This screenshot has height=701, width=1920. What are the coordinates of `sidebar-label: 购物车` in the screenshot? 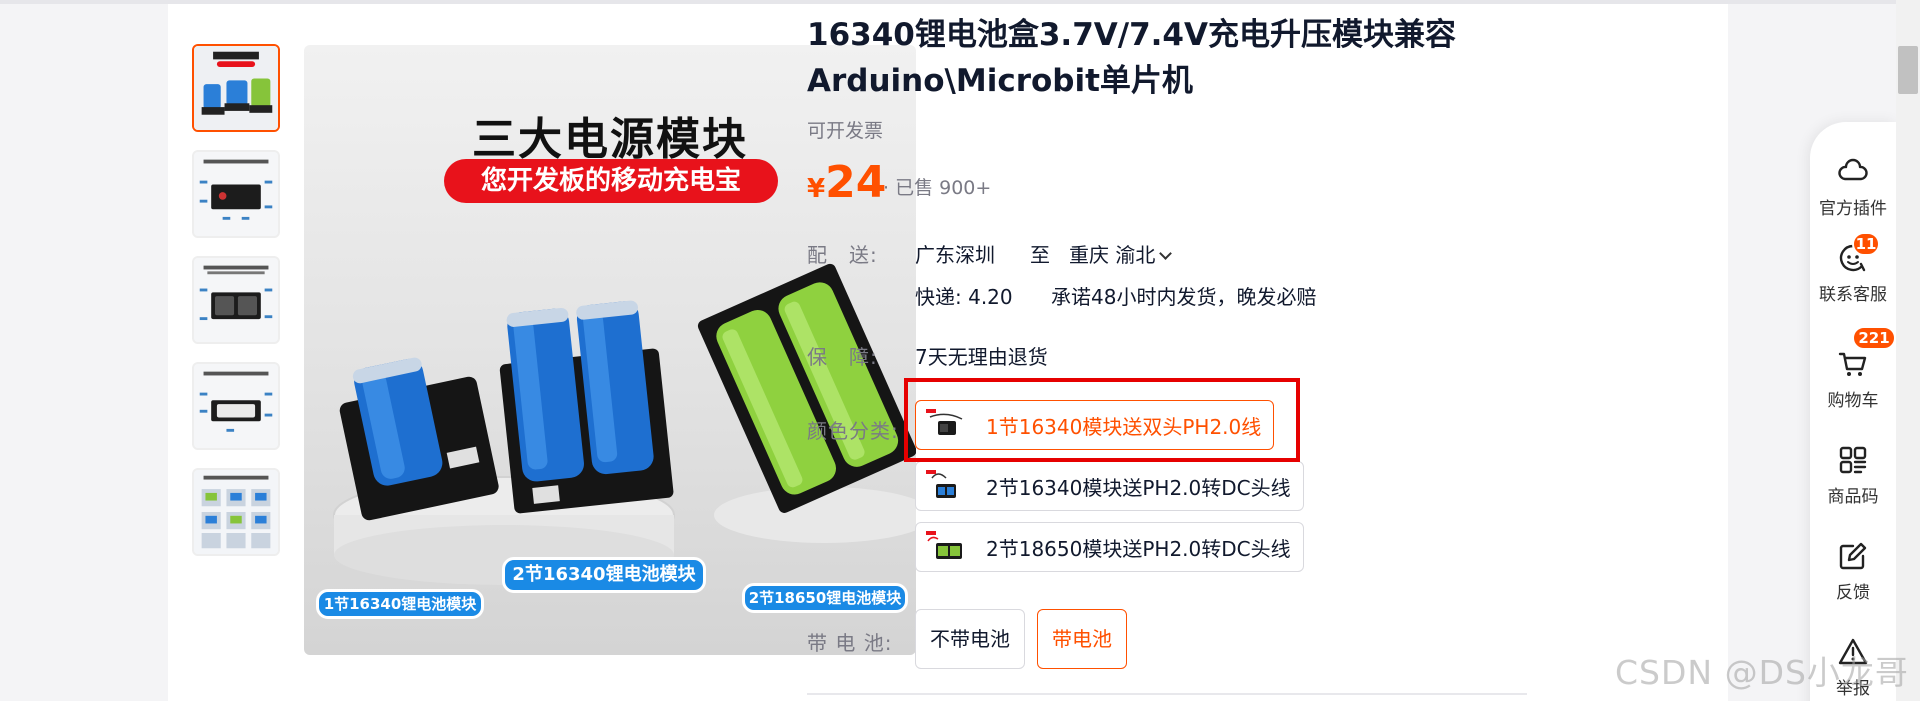 It's located at (1853, 401).